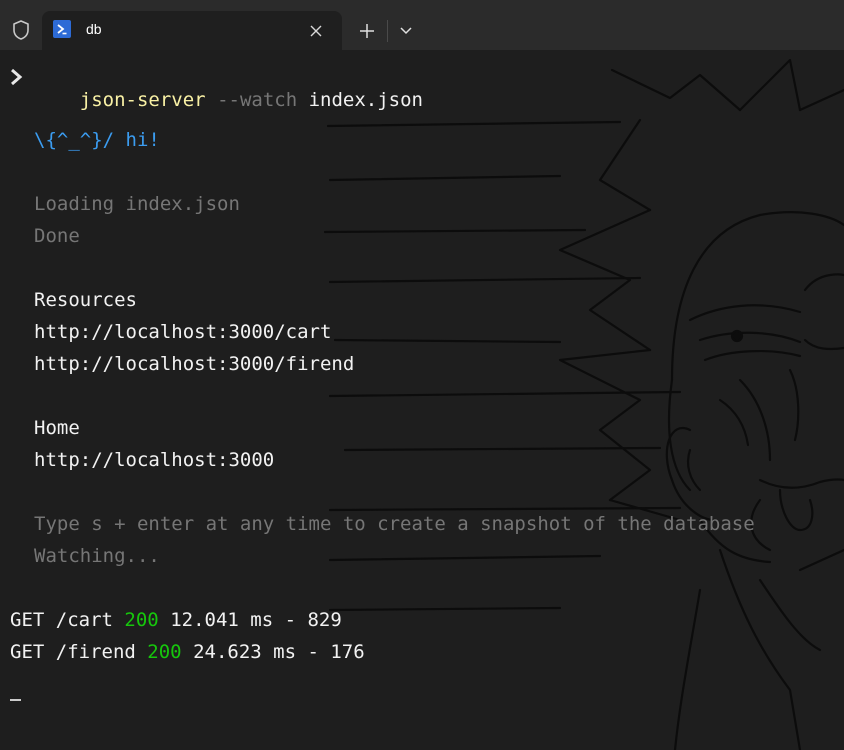 The height and width of the screenshot is (750, 844). Describe the element at coordinates (57, 428) in the screenshot. I see `home-heading: Home` at that location.